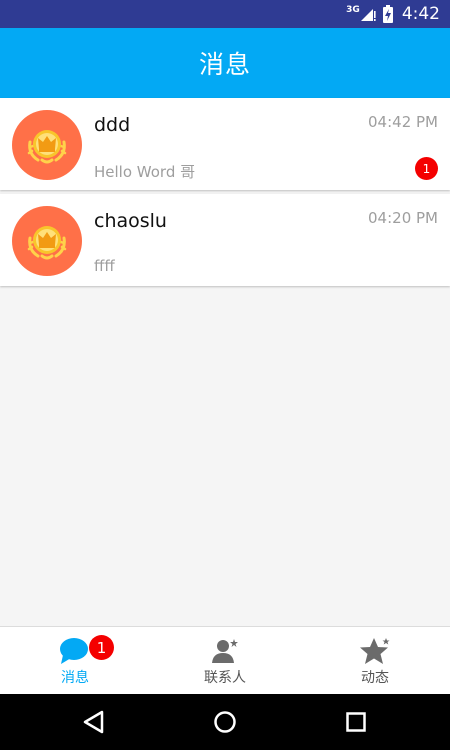 The height and width of the screenshot is (750, 450). What do you see at coordinates (145, 172) in the screenshot?
I see `conversation-preview: Hello Word 哥` at bounding box center [145, 172].